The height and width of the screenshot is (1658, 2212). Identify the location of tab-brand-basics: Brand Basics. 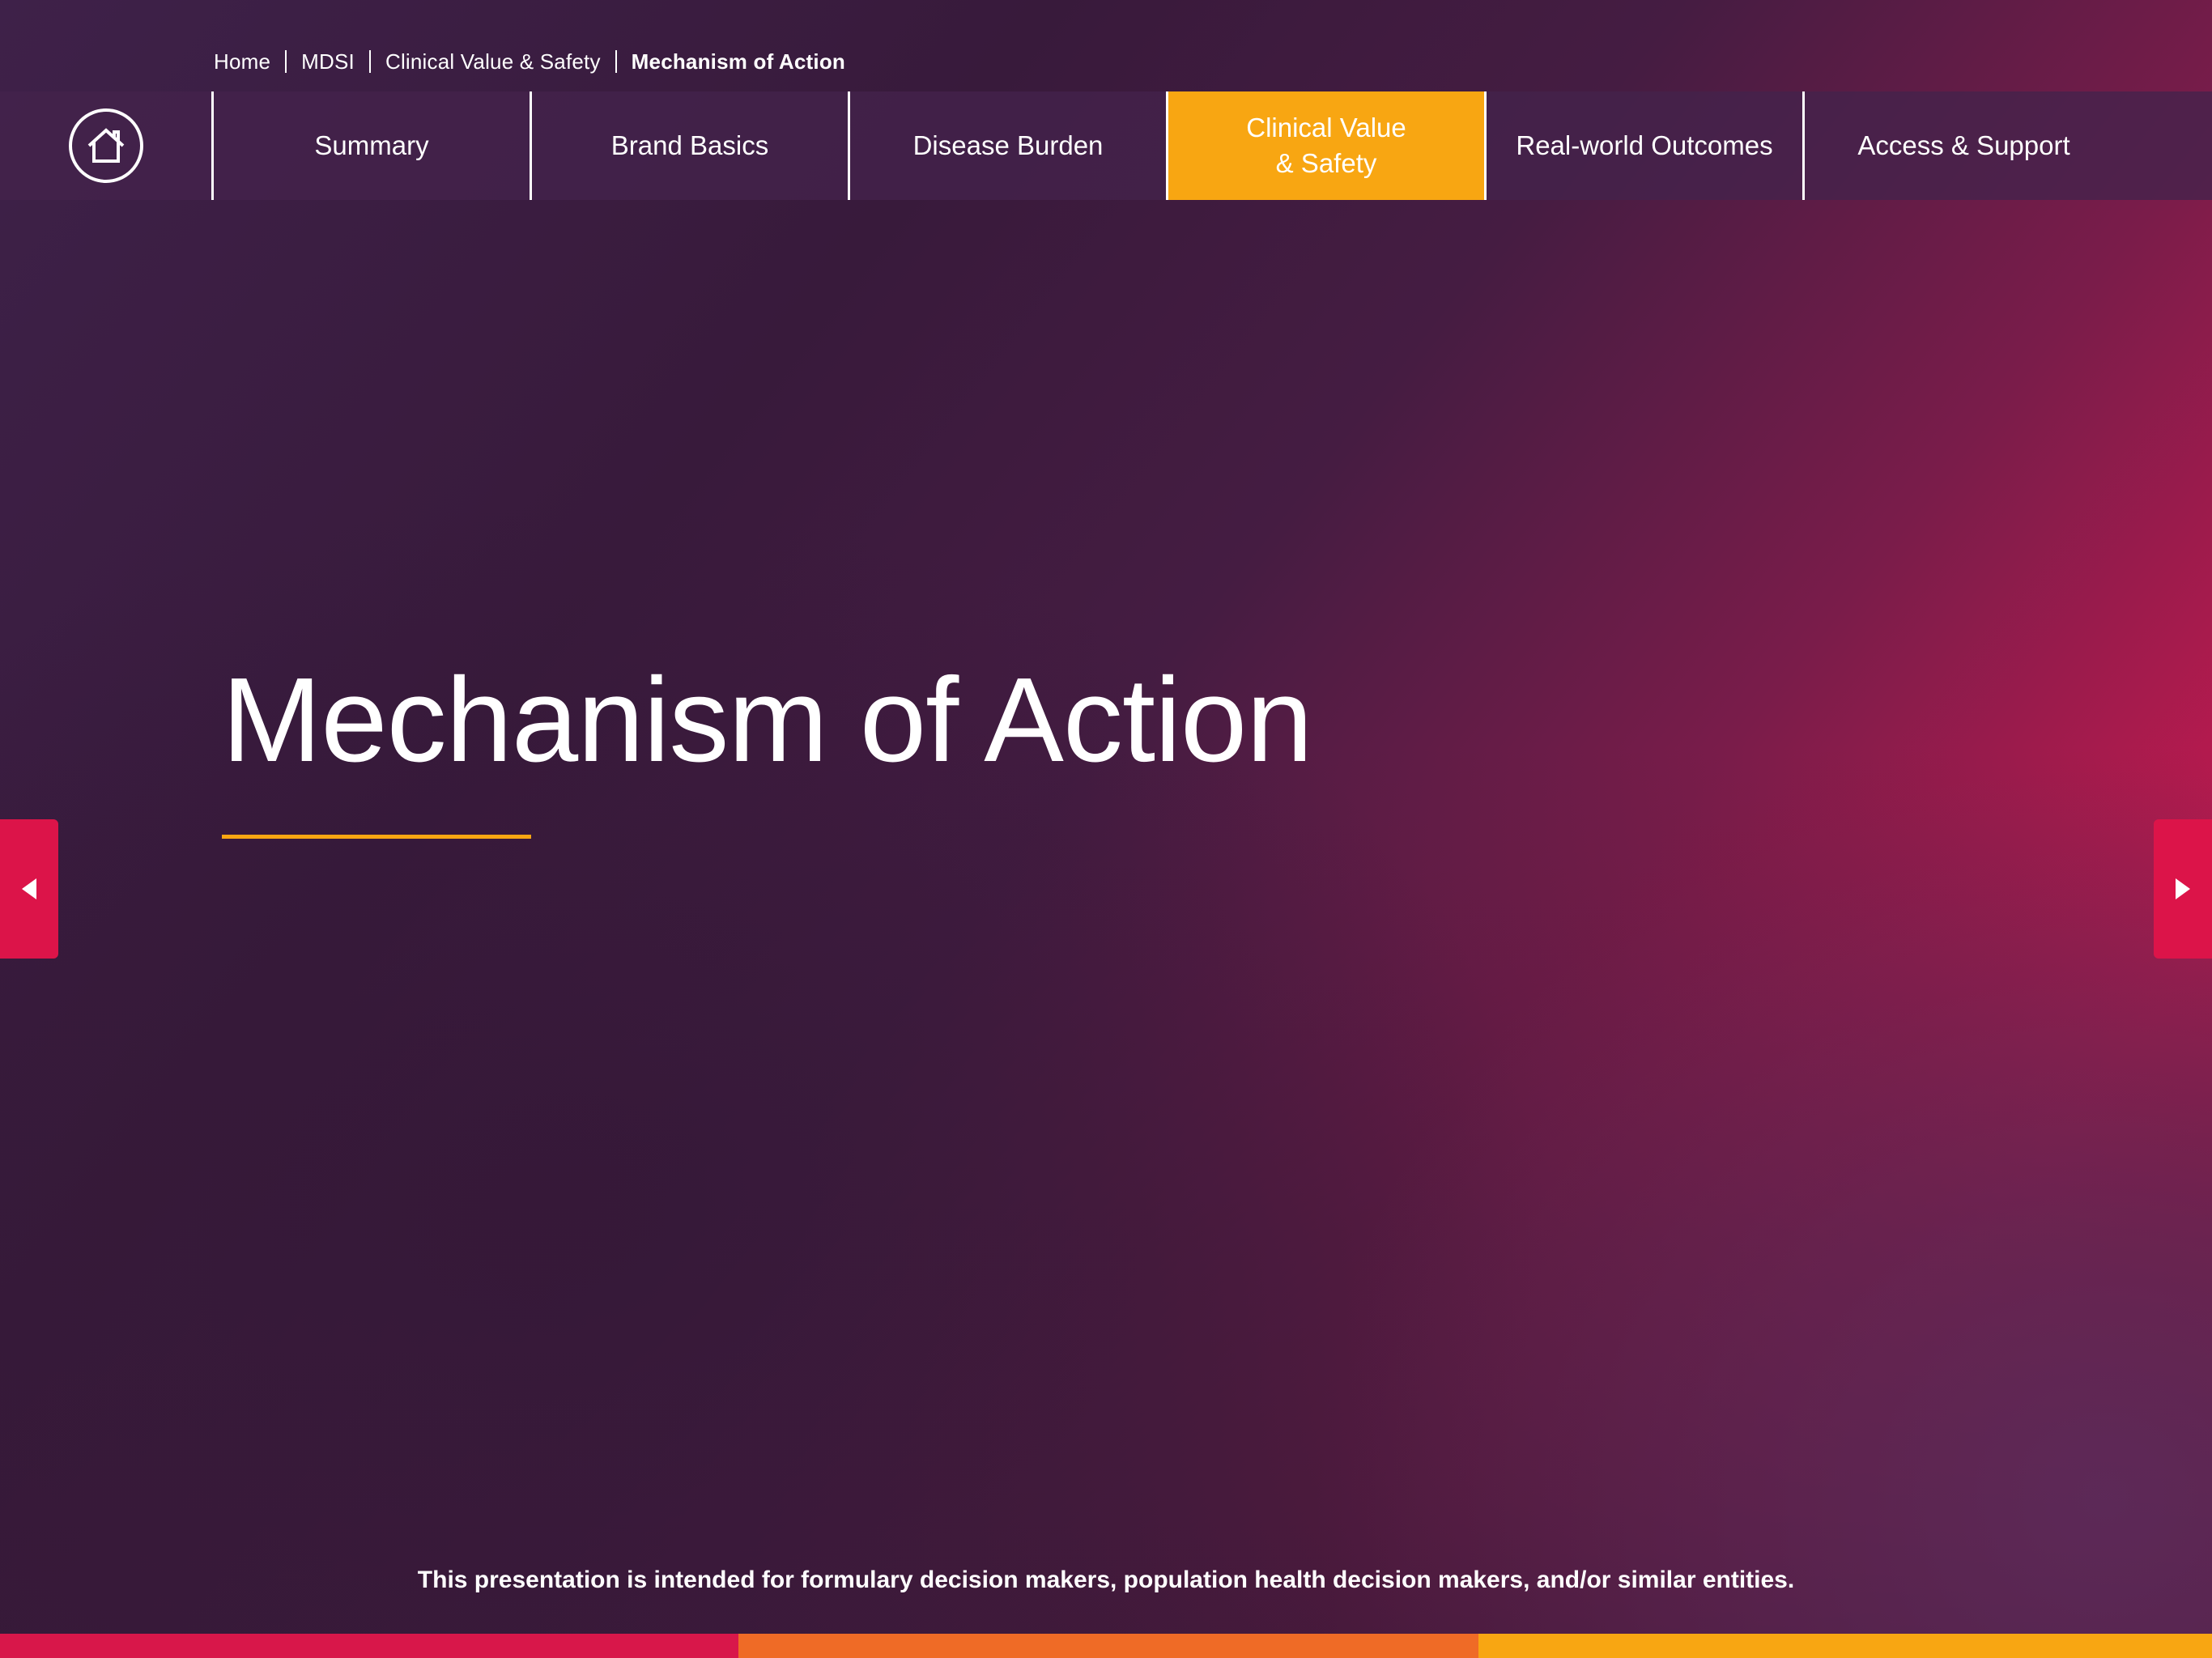
(691, 145).